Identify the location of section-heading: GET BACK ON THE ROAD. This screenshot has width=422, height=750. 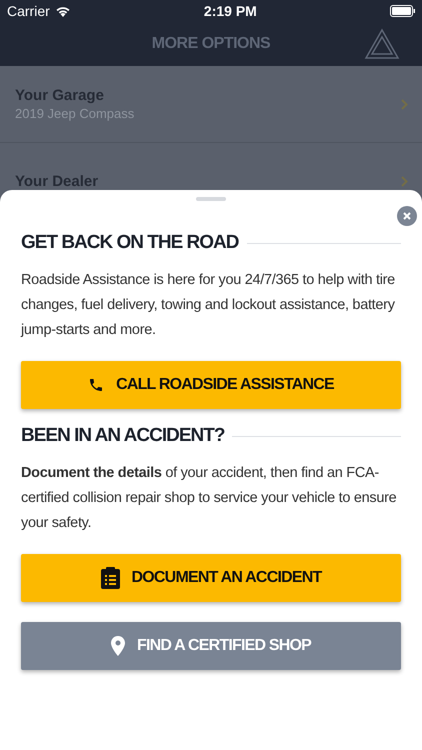
(129, 243).